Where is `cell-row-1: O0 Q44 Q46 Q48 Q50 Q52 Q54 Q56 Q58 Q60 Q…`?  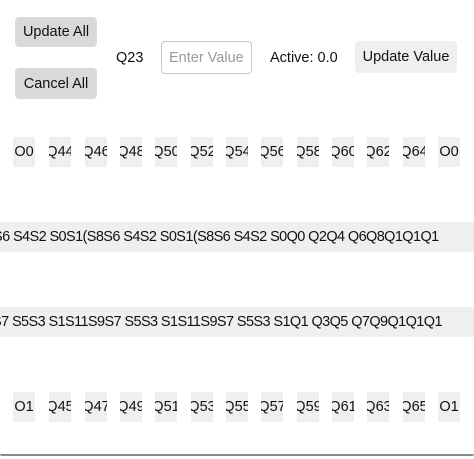 cell-row-1: O0 Q44 Q46 Q48 Q50 Q52 Q54 Q56 Q58 Q60 Q… is located at coordinates (237, 152).